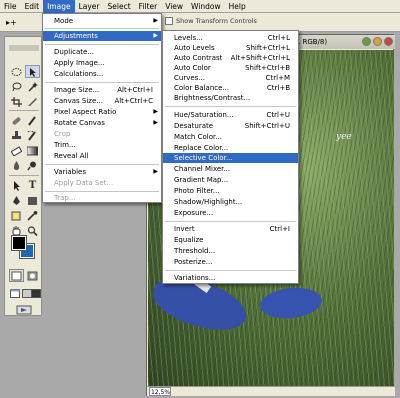 This screenshot has height=398, width=400. Describe the element at coordinates (102, 112) in the screenshot. I see `menu-item-pixel-aspect-ratio: Pixel Aspect Ratio ▶` at that location.